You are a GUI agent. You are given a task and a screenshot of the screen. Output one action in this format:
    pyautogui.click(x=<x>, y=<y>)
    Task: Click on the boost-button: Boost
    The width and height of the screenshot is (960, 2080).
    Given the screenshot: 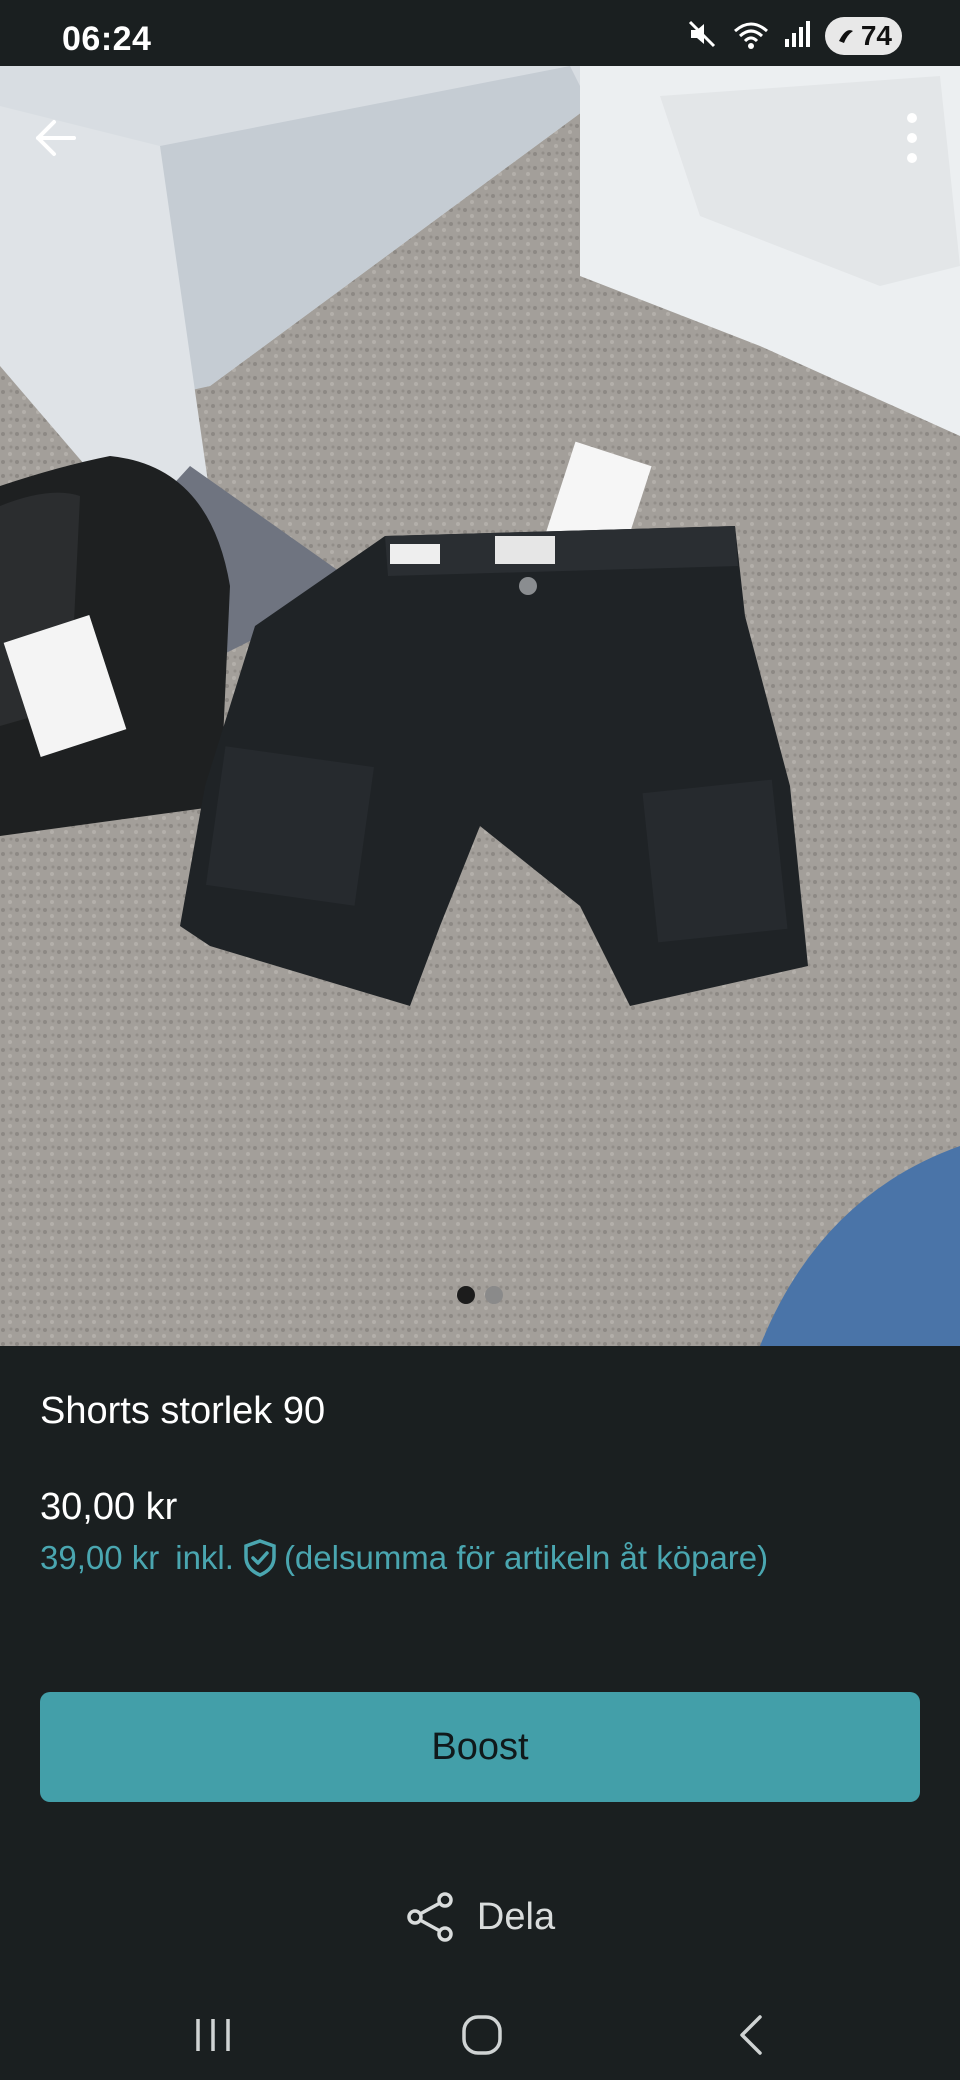 What is the action you would take?
    pyautogui.click(x=480, y=1747)
    